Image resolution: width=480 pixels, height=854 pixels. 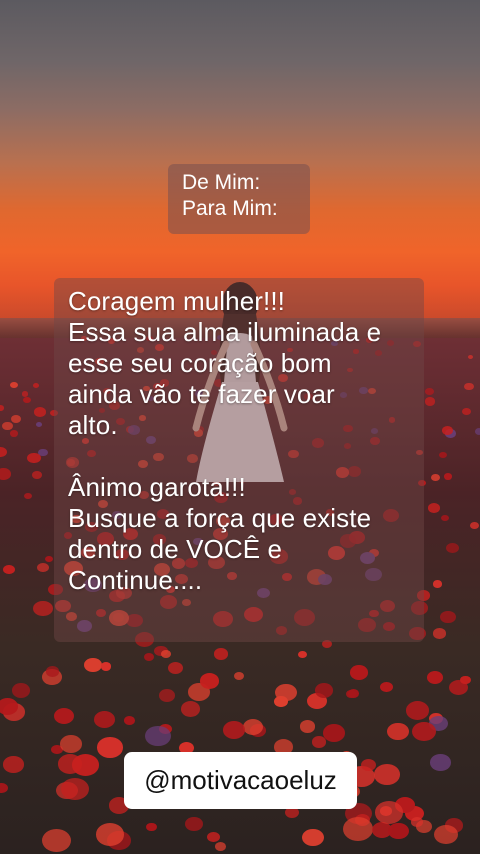 I want to click on header-note: De Mim: Para Mim:, so click(x=239, y=199).